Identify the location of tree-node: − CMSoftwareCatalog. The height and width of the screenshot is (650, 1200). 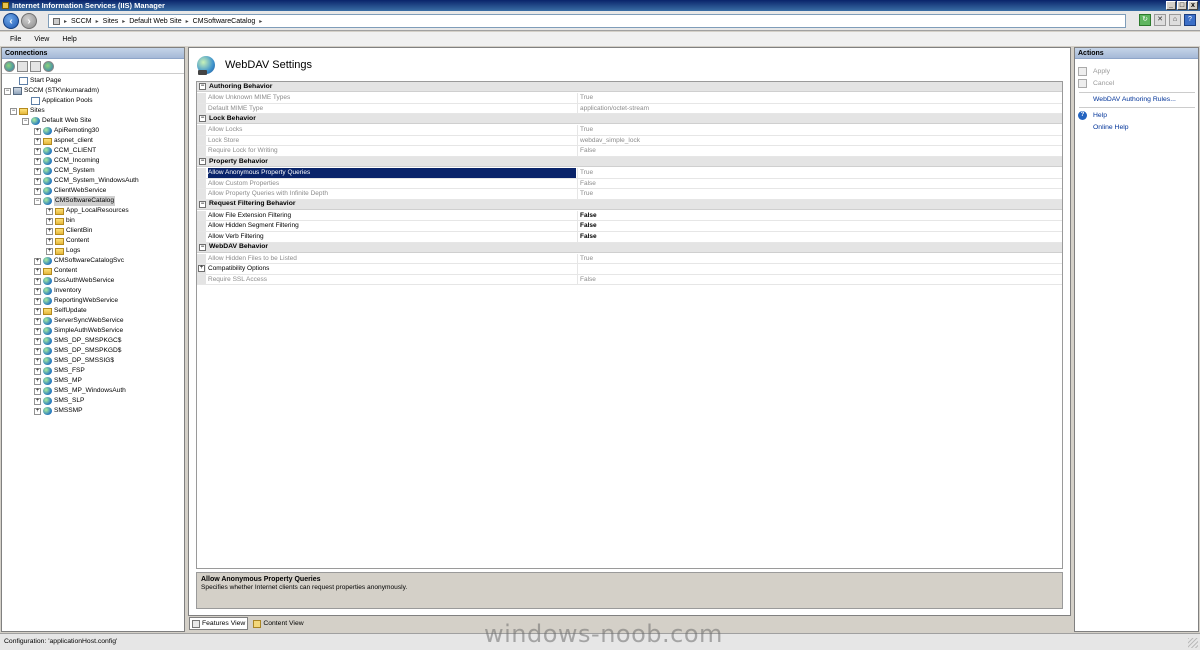
(75, 201).